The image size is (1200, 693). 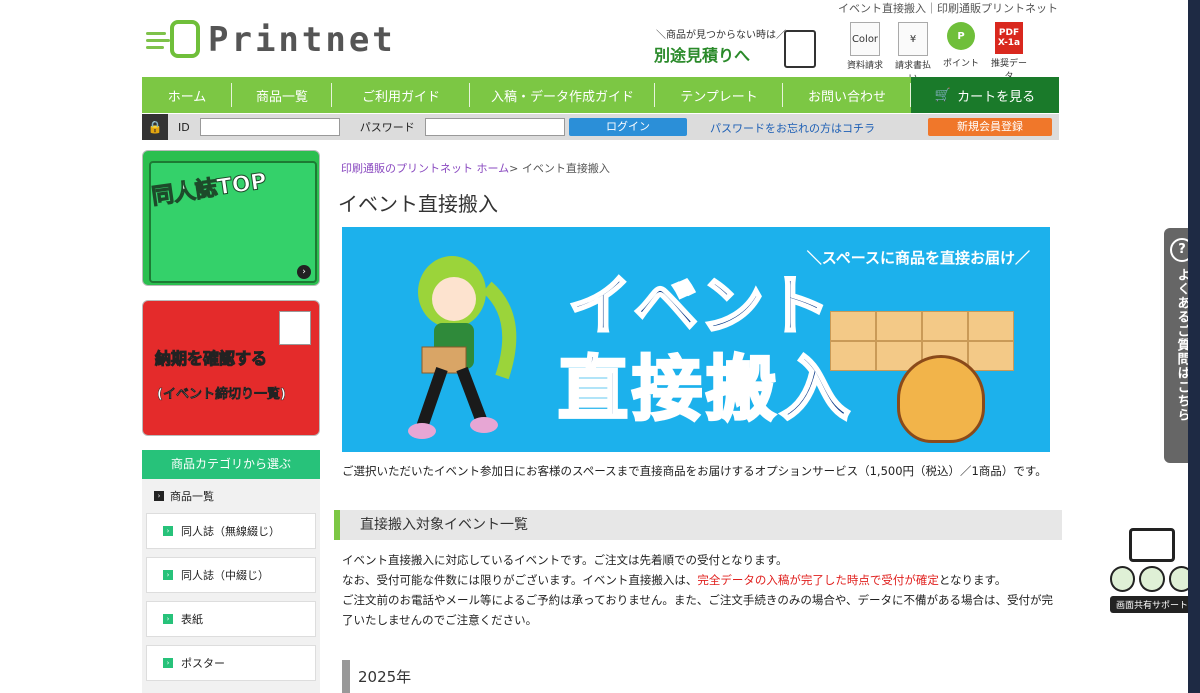 I want to click on category-item-label: 同人誌（中綴じ）, so click(x=225, y=575).